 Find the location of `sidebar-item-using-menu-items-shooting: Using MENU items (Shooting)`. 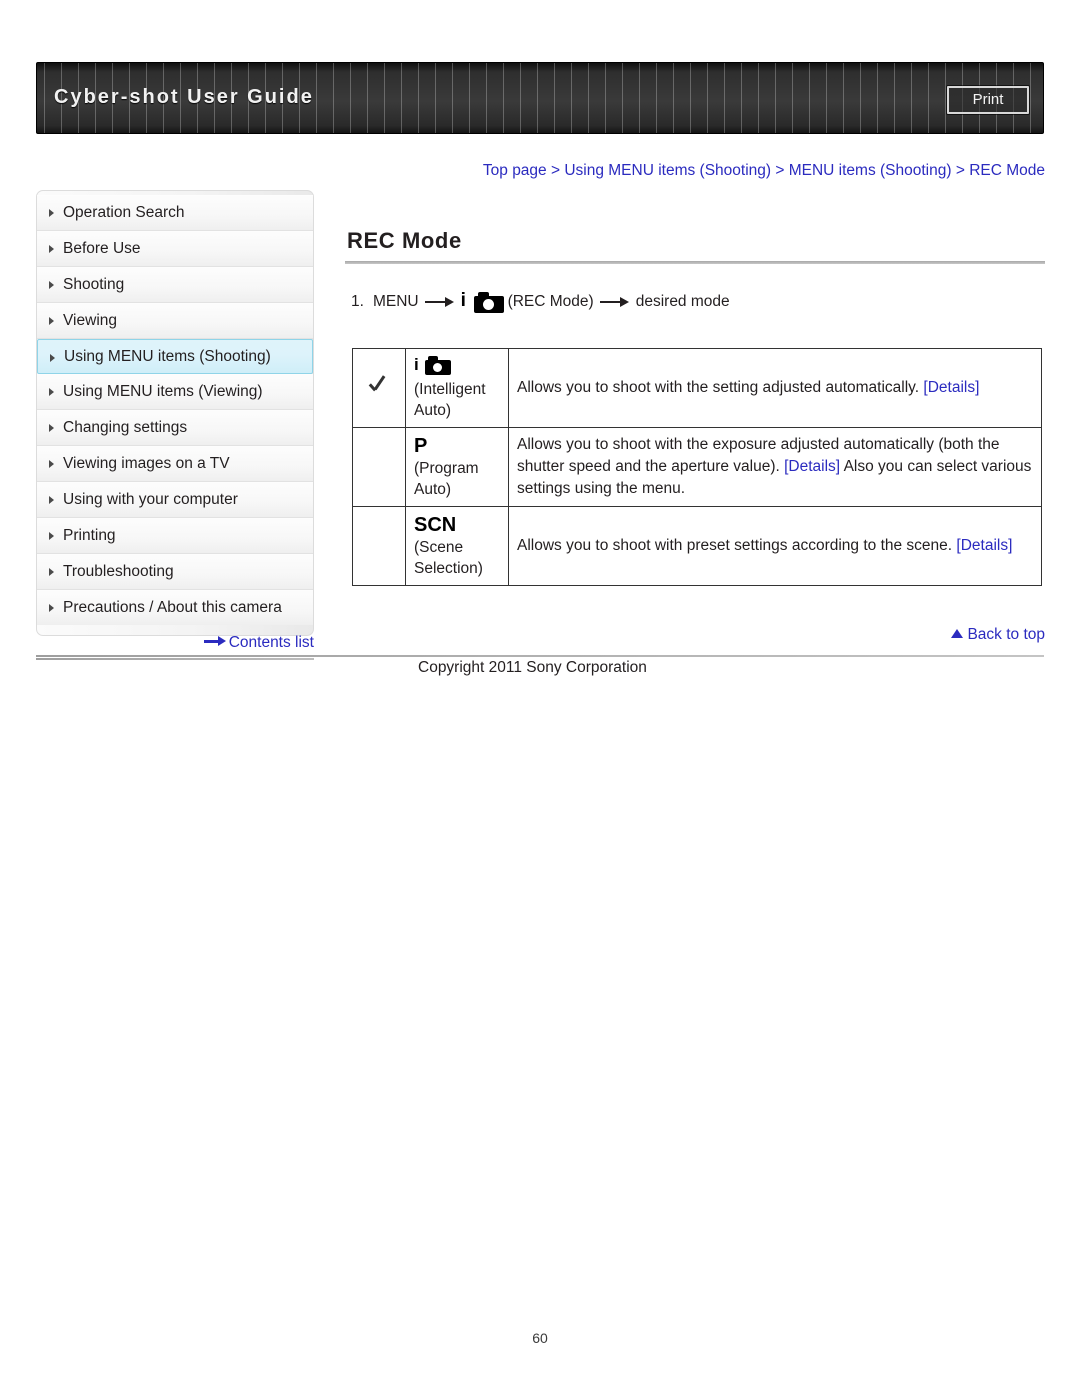

sidebar-item-using-menu-items-shooting: Using MENU items (Shooting) is located at coordinates (175, 356).